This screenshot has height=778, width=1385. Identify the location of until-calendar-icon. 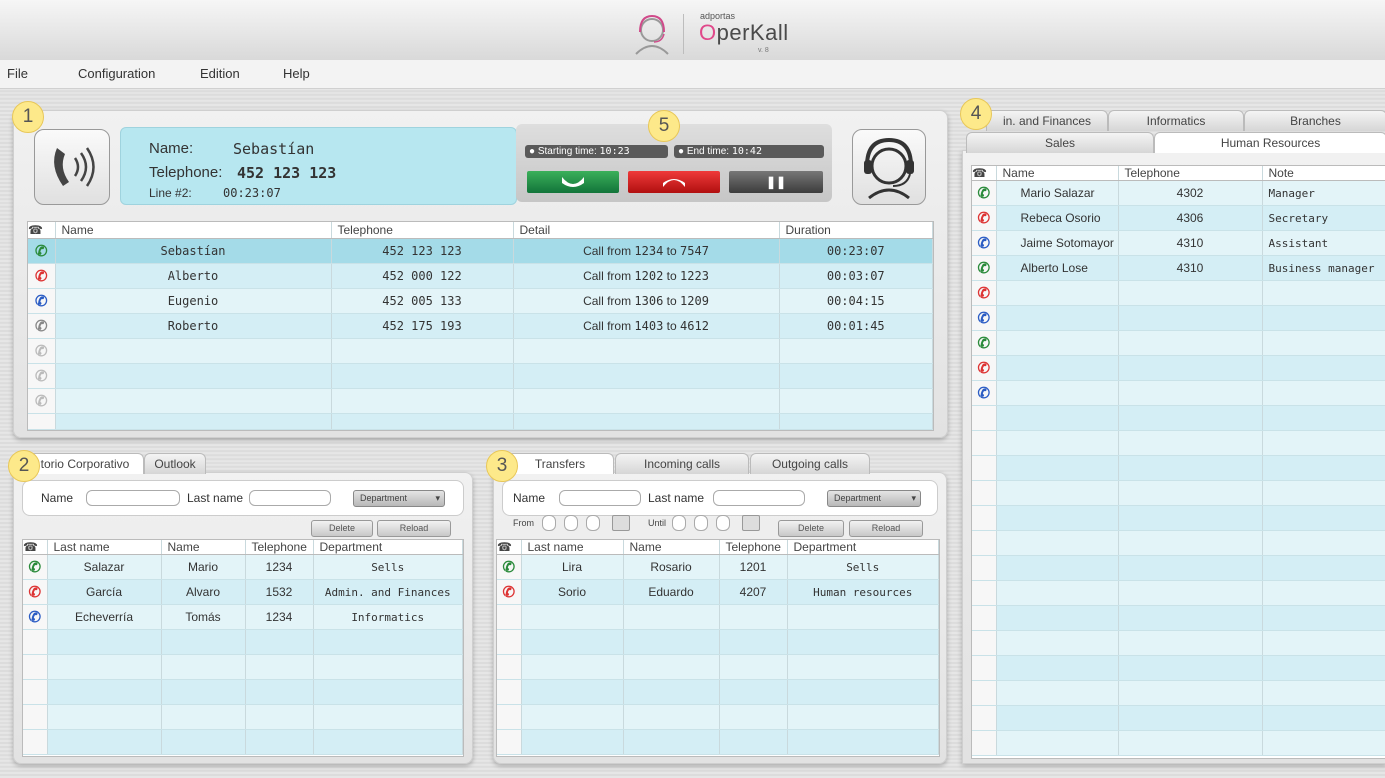
(751, 523).